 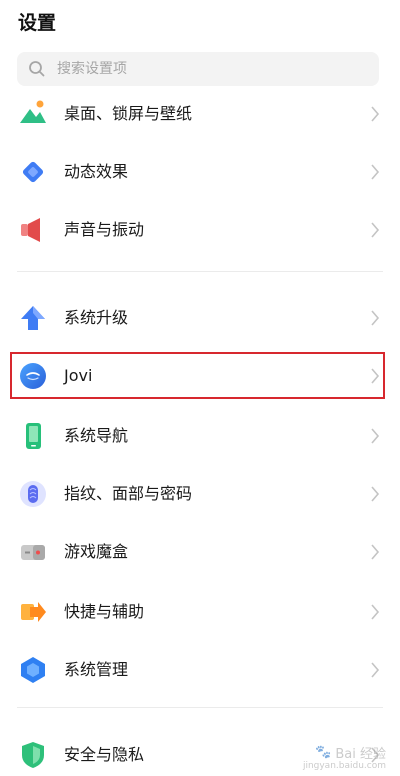 What do you see at coordinates (33, 230) in the screenshot?
I see `speaker-icon` at bounding box center [33, 230].